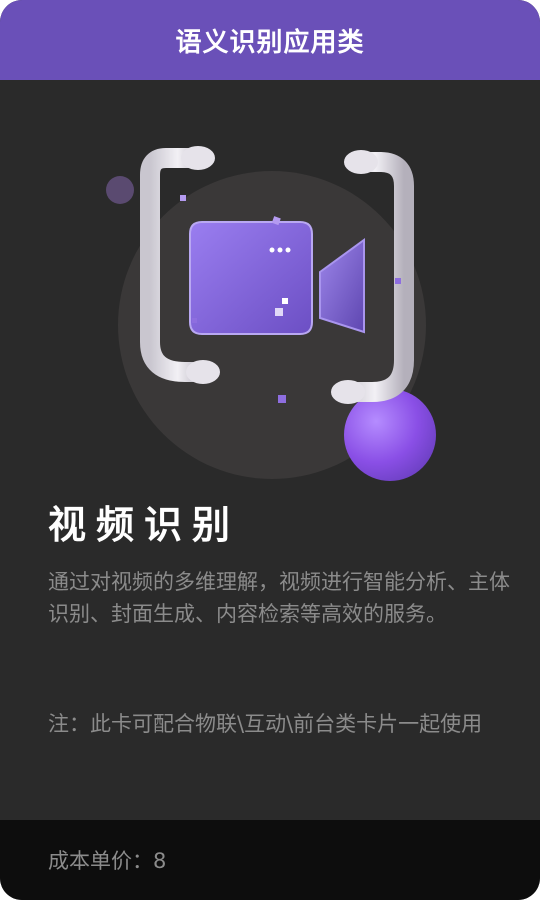 The width and height of the screenshot is (540, 900). Describe the element at coordinates (100, 861) in the screenshot. I see `price-label: 成本单价：` at that location.